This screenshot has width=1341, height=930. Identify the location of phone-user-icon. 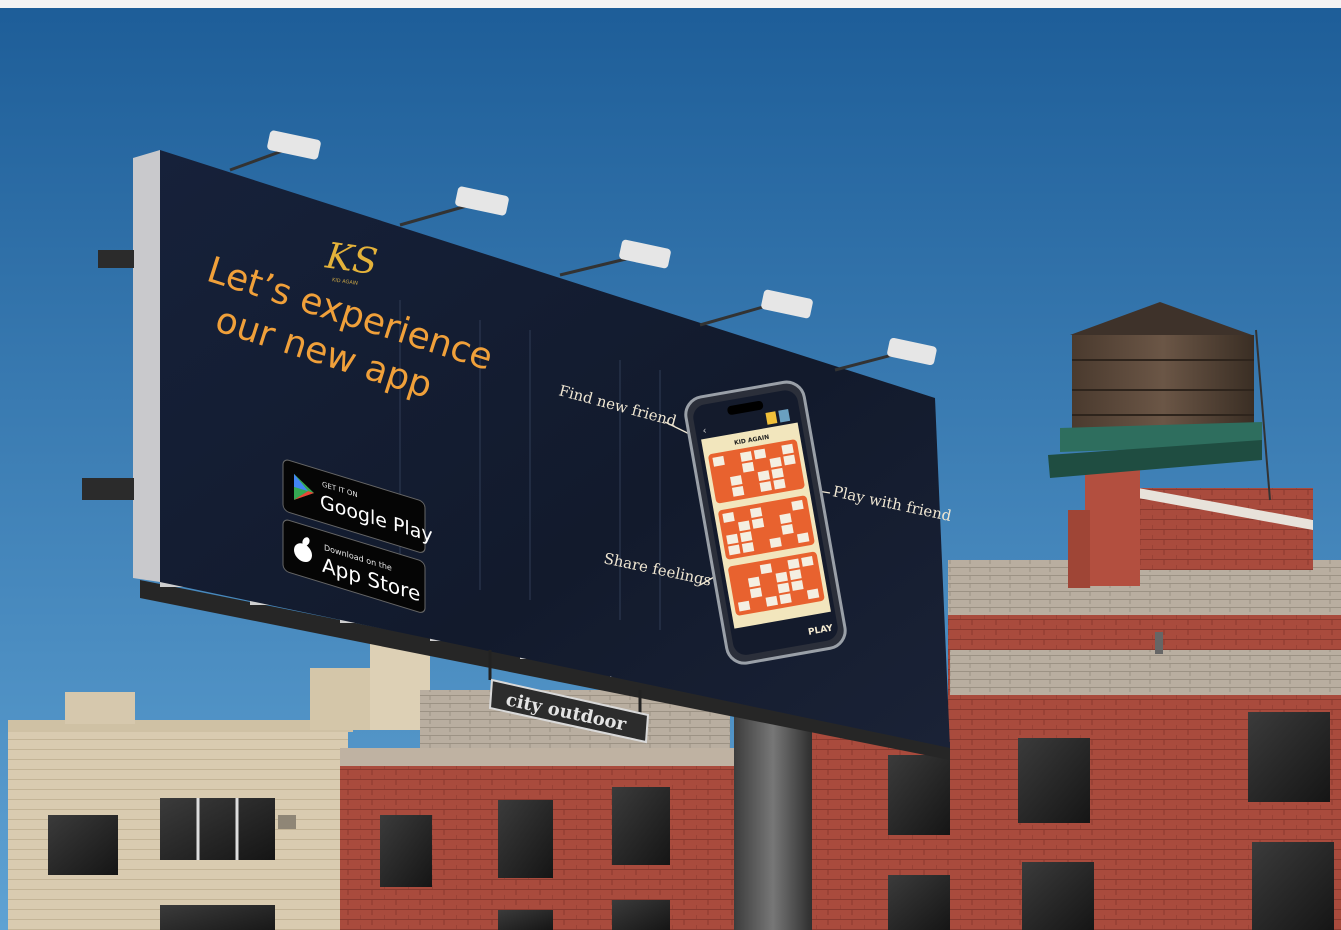
(771, 418).